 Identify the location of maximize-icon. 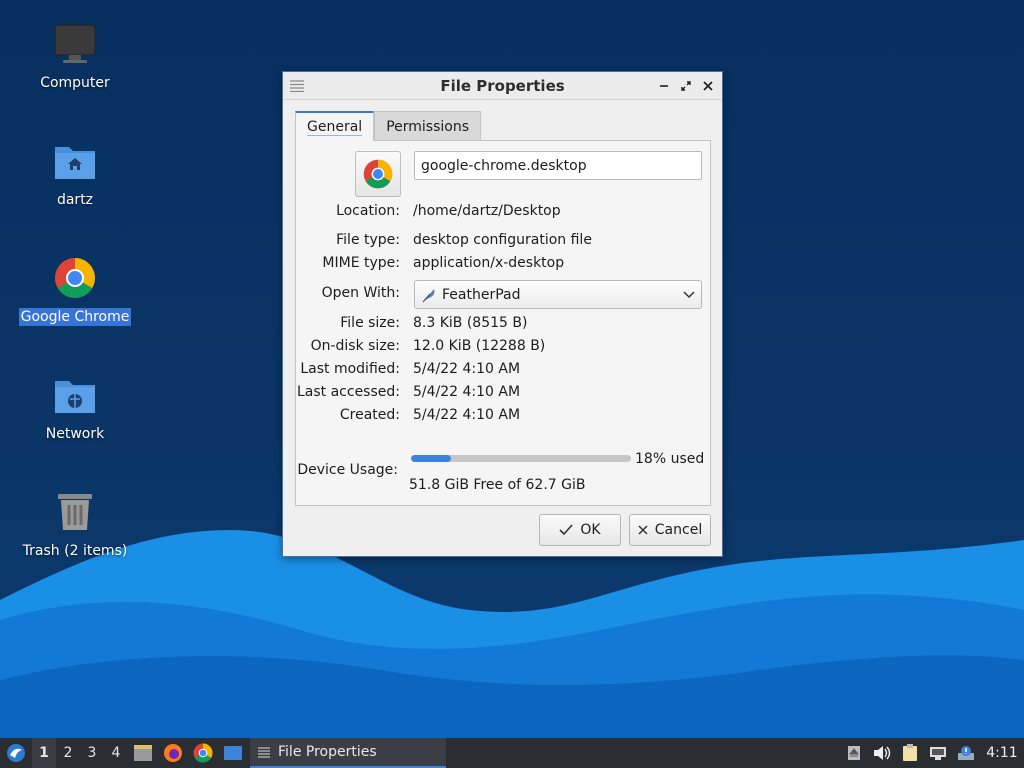
(686, 86).